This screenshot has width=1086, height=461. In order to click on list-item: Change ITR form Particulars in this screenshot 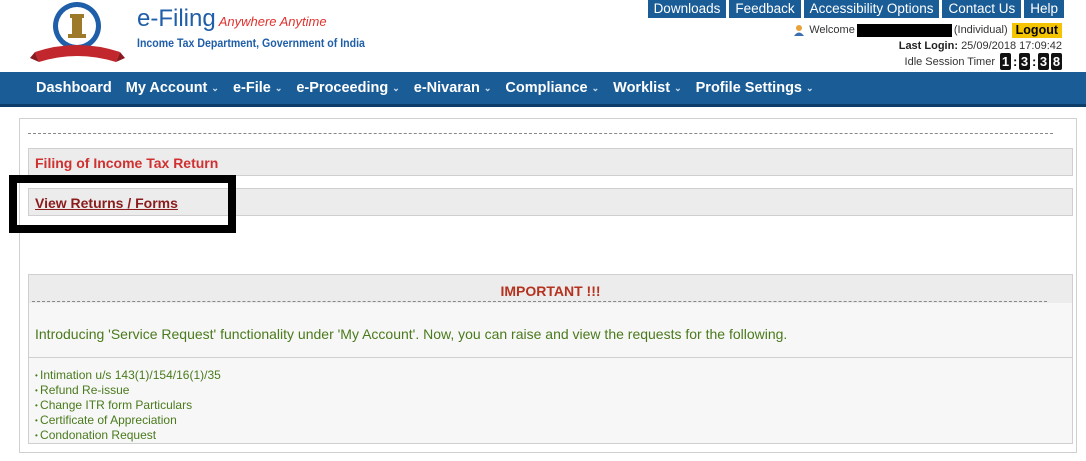, I will do `click(128, 405)`.